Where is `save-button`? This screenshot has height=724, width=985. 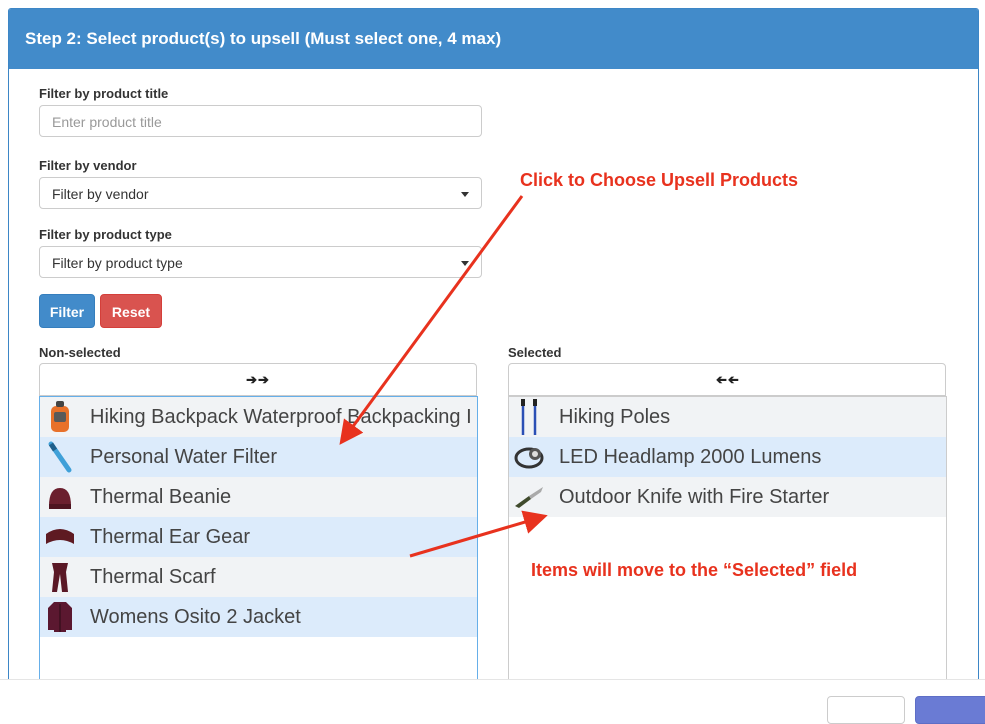
save-button is located at coordinates (950, 710).